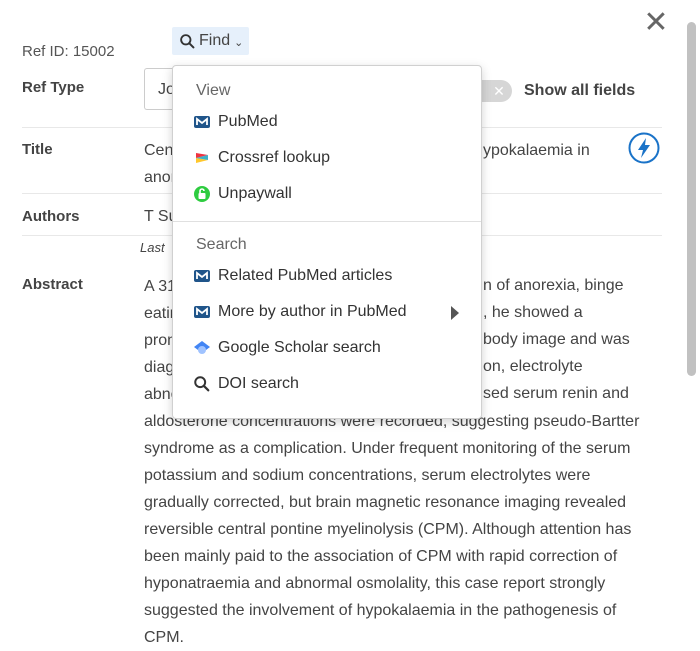  Describe the element at coordinates (553, 285) in the screenshot. I see `abstract-fragment: n of anorexia, binge` at that location.